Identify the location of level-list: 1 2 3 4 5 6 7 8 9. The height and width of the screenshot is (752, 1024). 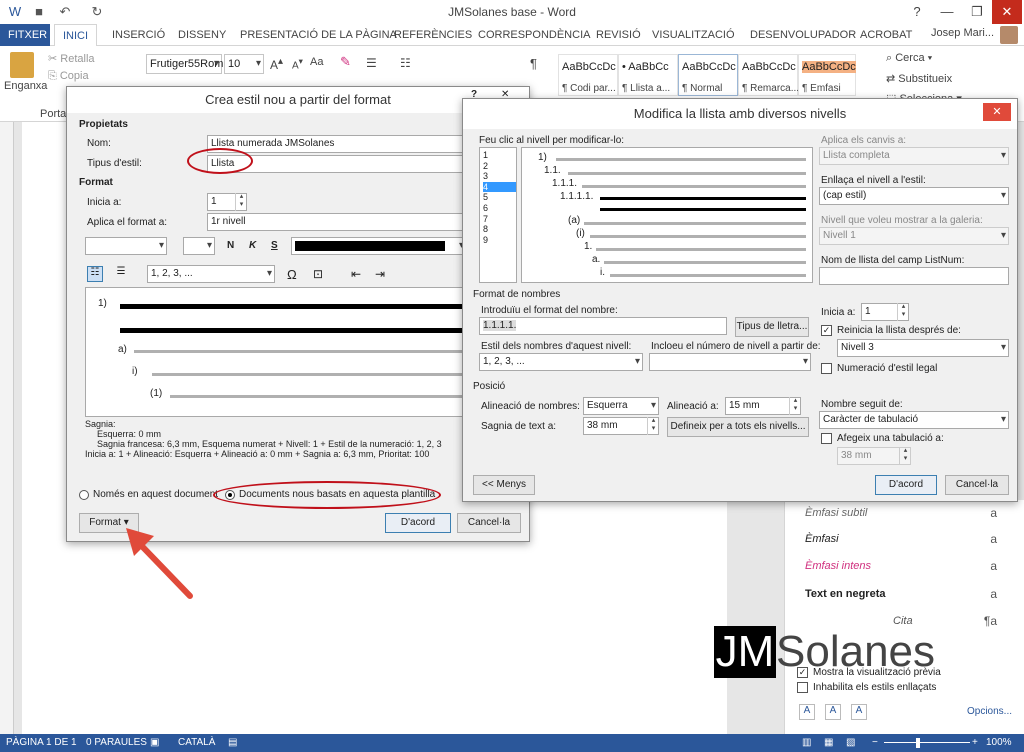
(498, 215).